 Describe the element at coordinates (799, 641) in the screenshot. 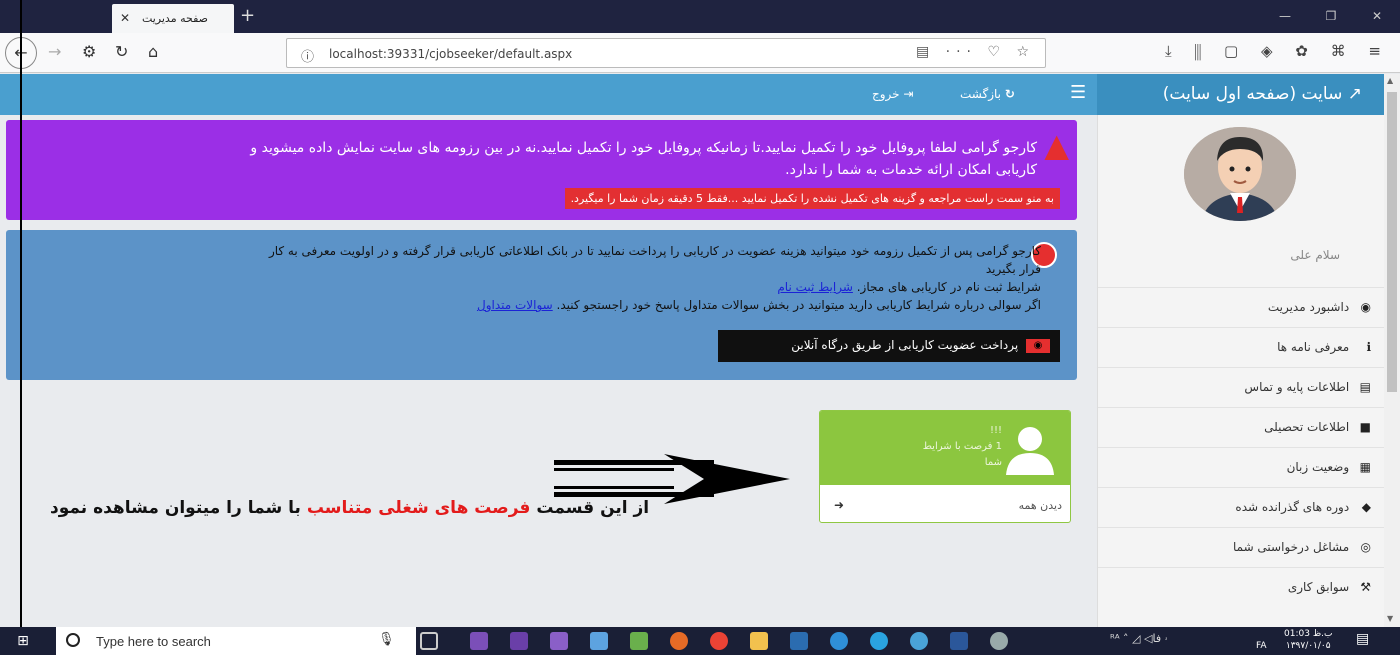

I see `photoshop-icon` at that location.